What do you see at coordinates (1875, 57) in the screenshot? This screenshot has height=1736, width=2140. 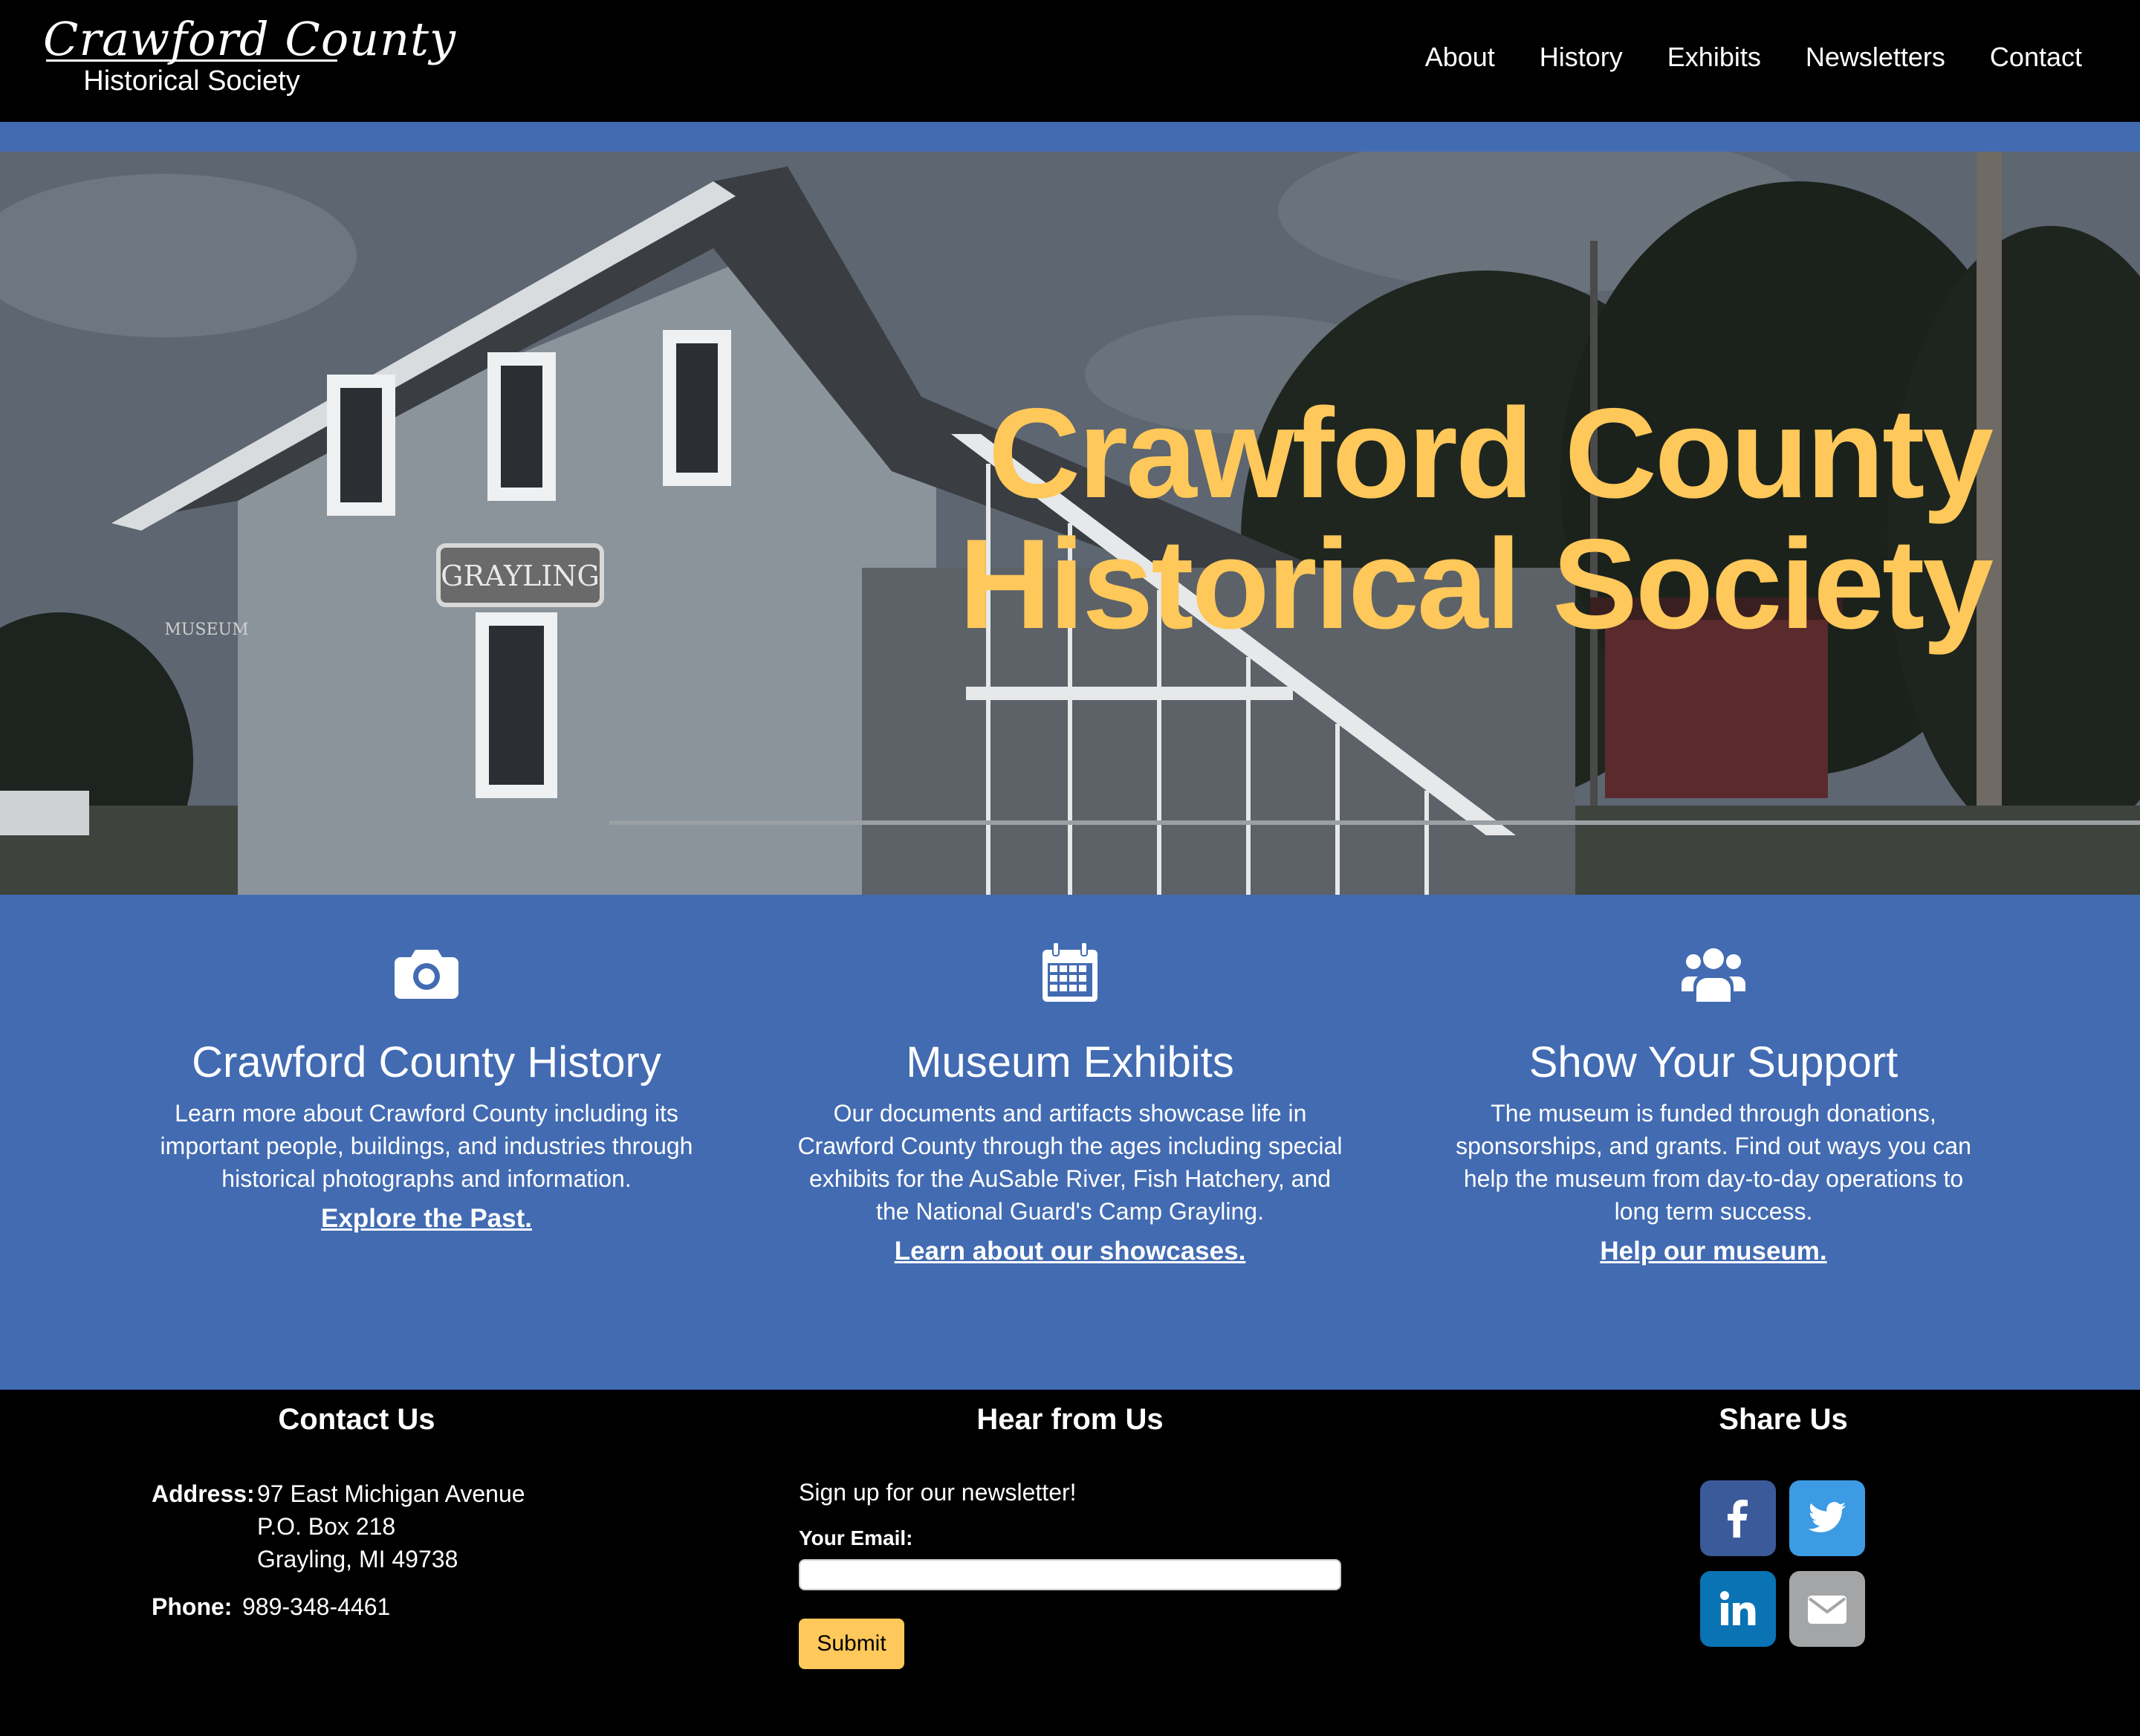 I see `nav-newsletters: Newsletters` at bounding box center [1875, 57].